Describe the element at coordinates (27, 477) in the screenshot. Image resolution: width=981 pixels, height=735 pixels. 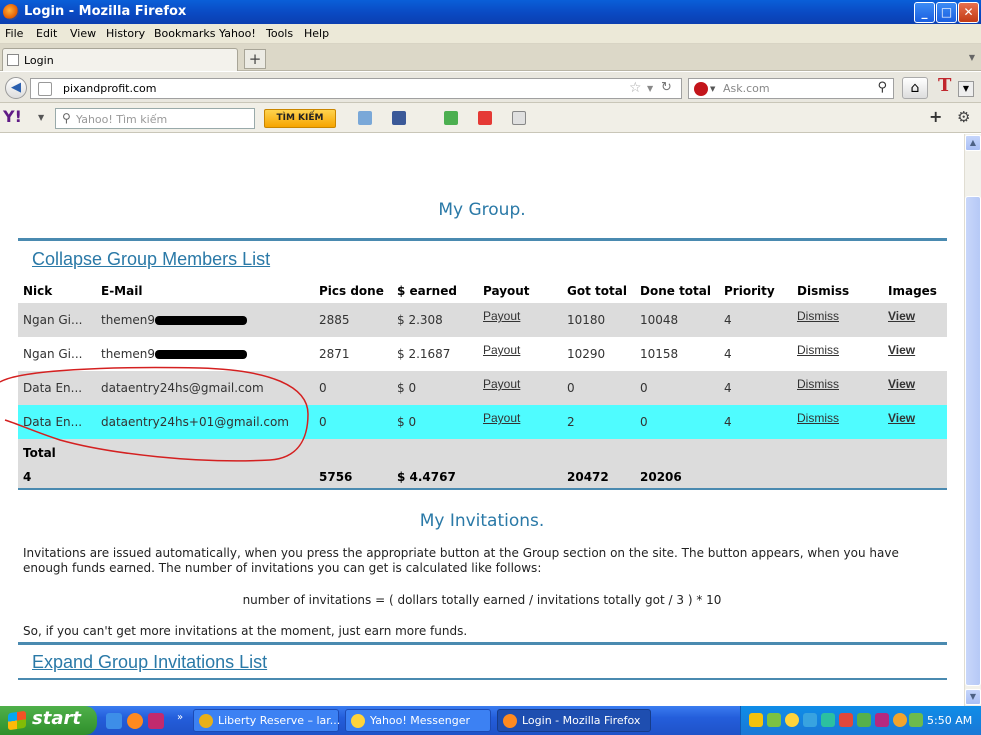
I see `total-count: 4` at that location.